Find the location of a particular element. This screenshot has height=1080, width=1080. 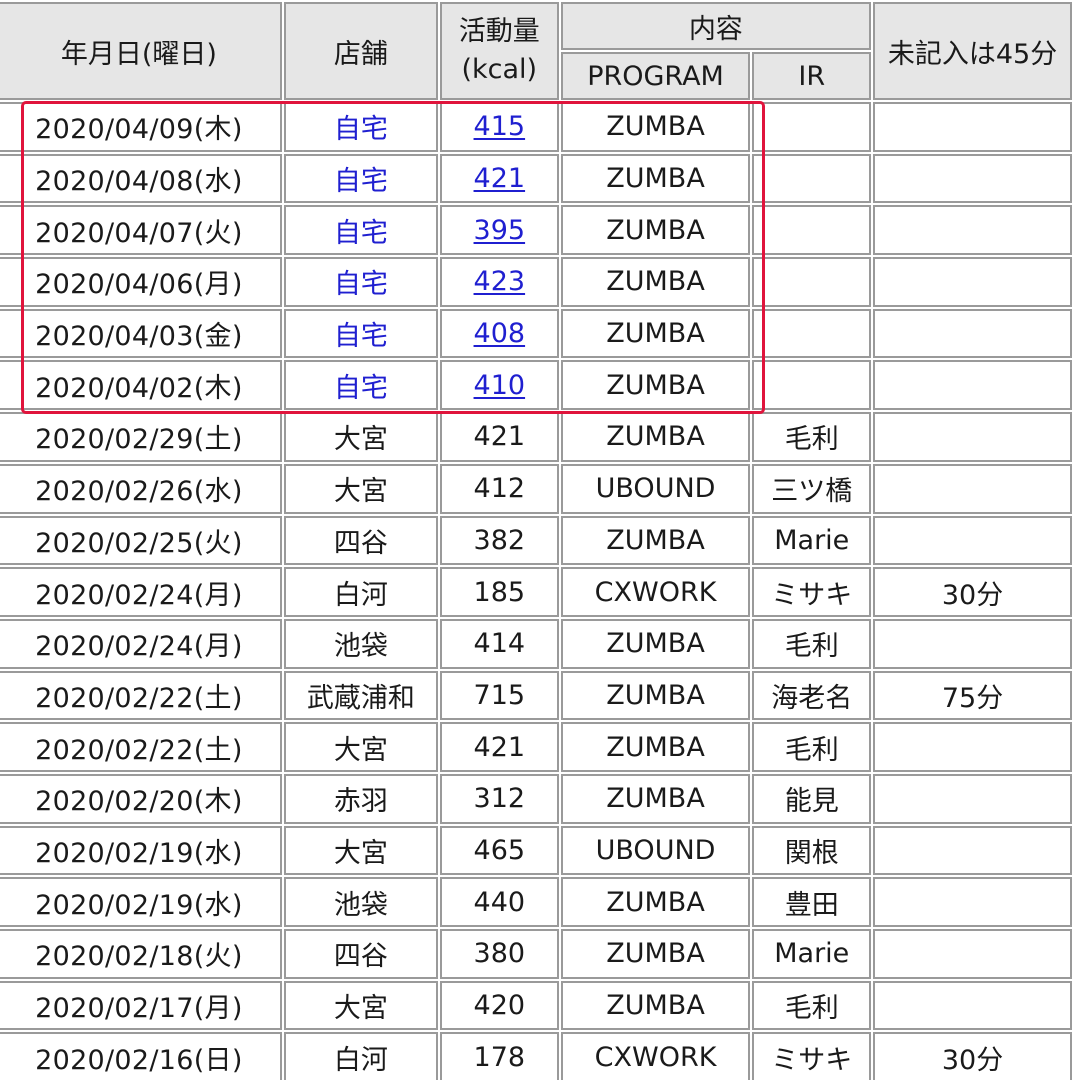

kcal-link: 423 is located at coordinates (500, 281).